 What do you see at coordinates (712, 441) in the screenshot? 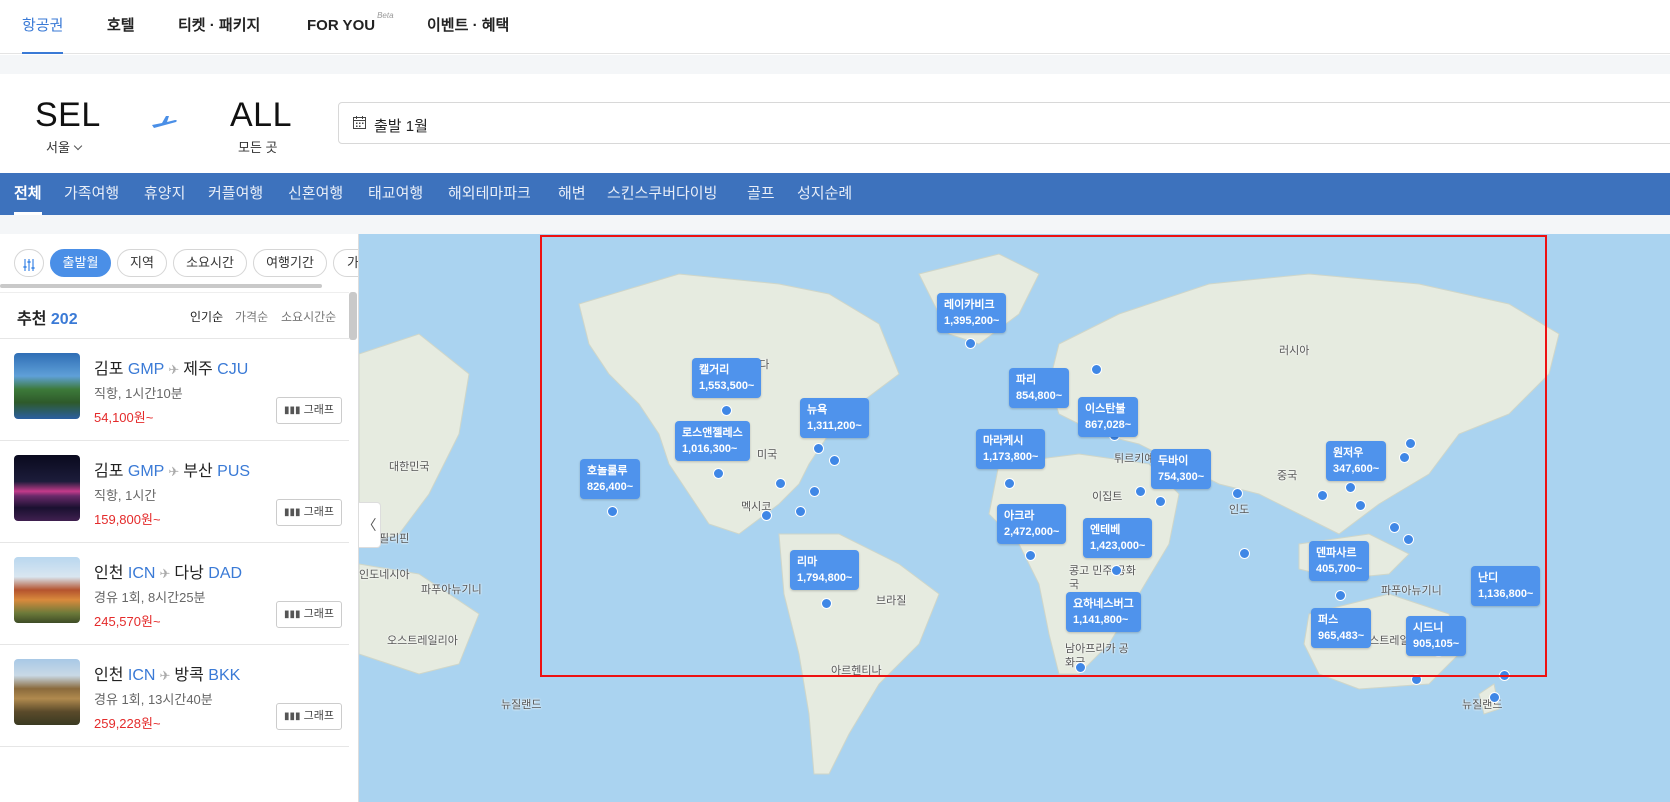
I see `price-tag: 로스앤젤레스 1,016,300~` at bounding box center [712, 441].